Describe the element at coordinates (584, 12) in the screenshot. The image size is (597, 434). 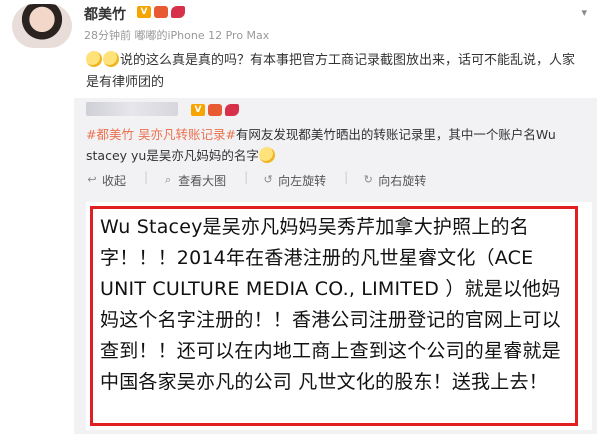
I see `chevron-down-icon: ▾` at that location.